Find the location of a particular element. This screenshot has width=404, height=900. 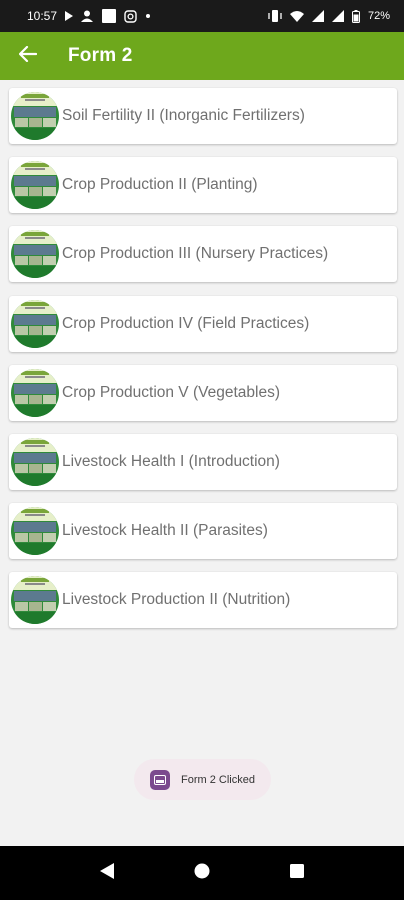

list-item: Crop Production II (Planting) is located at coordinates (203, 185).